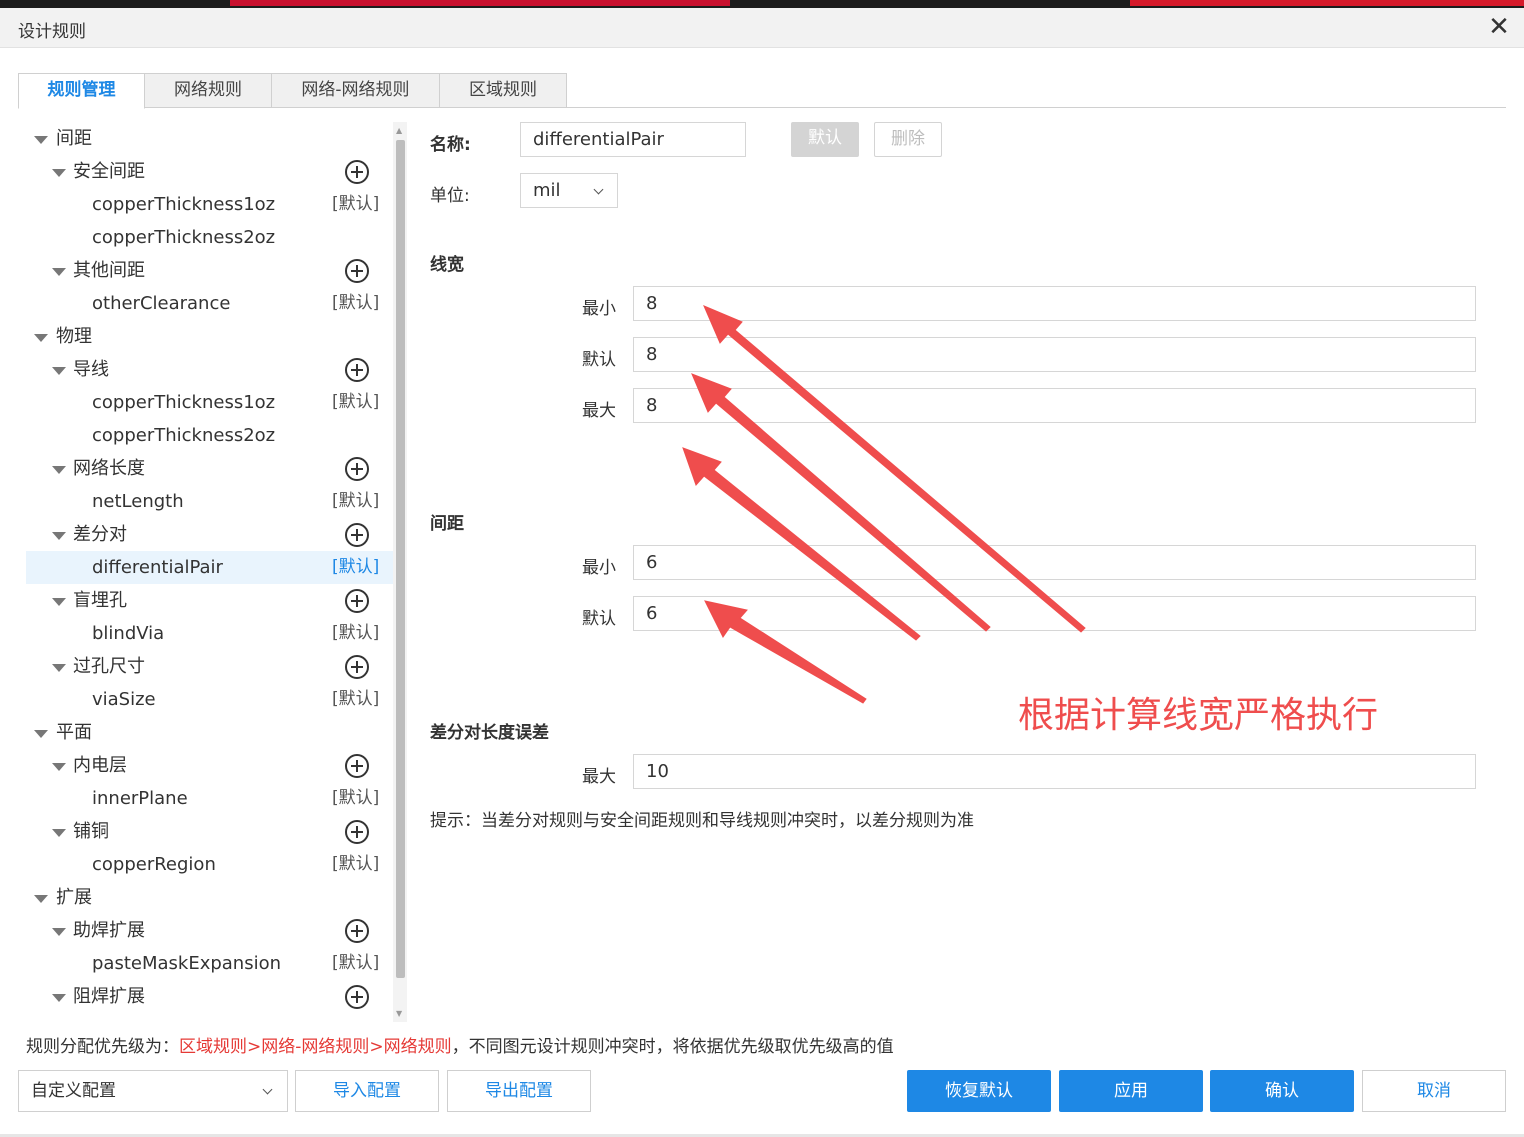 The height and width of the screenshot is (1137, 1524). I want to click on tree-rule-item: innerPlane [默认], so click(210, 798).